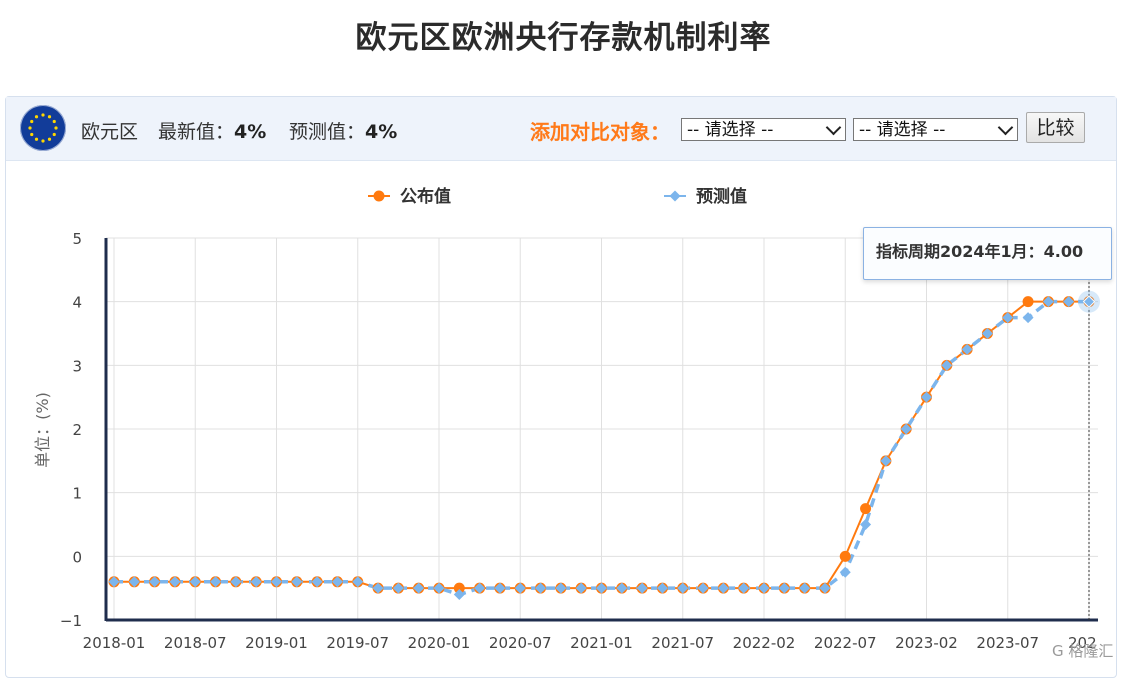  I want to click on x-tick-label: 2023-02, so click(926, 643).